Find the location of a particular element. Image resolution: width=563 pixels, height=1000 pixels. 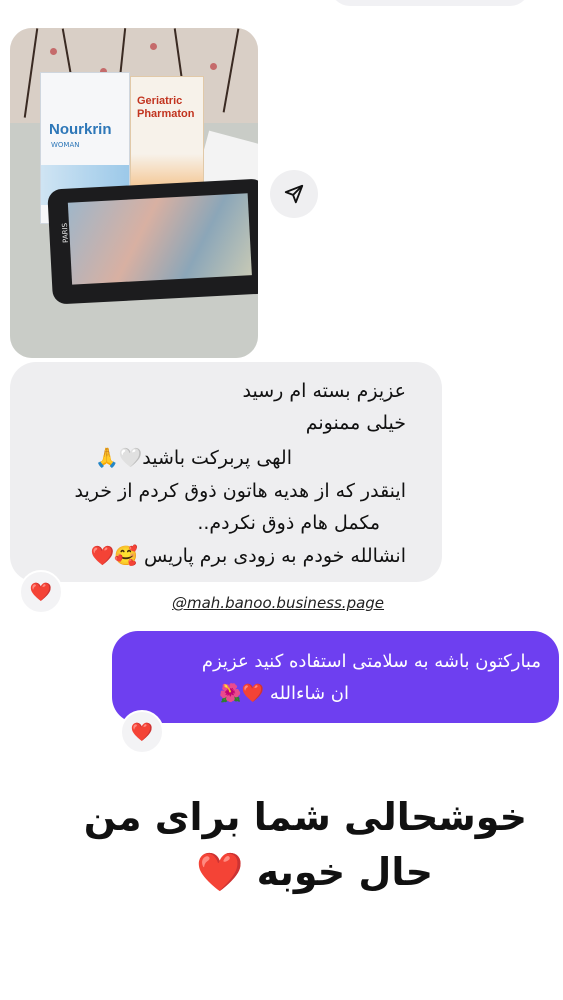

story-caption-line: حال خوبه ❤️ is located at coordinates (314, 872).